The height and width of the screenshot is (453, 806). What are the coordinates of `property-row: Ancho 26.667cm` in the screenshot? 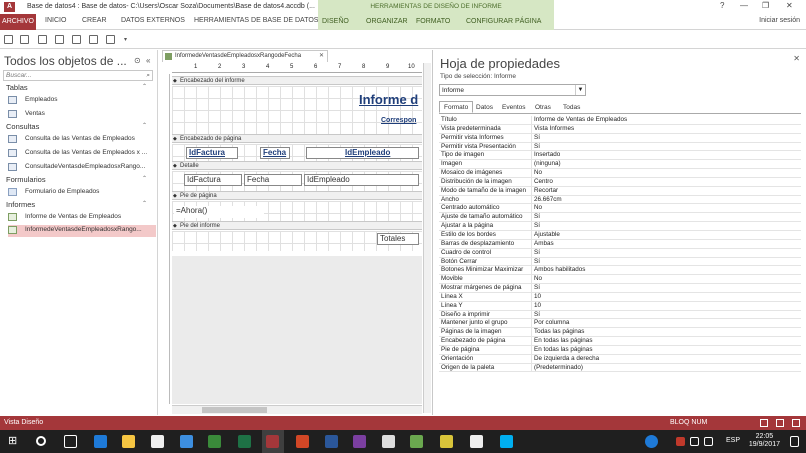 It's located at (620, 200).